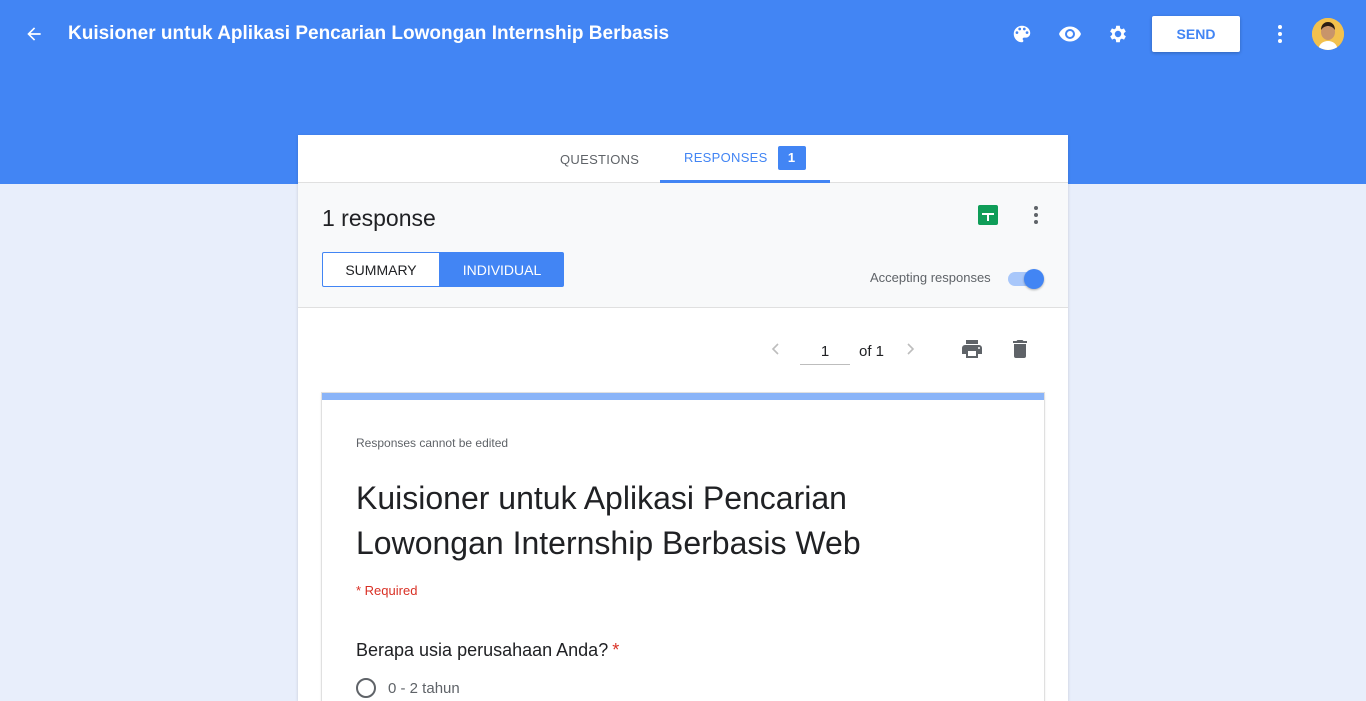 Image resolution: width=1366 pixels, height=701 pixels. Describe the element at coordinates (387, 590) in the screenshot. I see `required-note: * Required` at that location.